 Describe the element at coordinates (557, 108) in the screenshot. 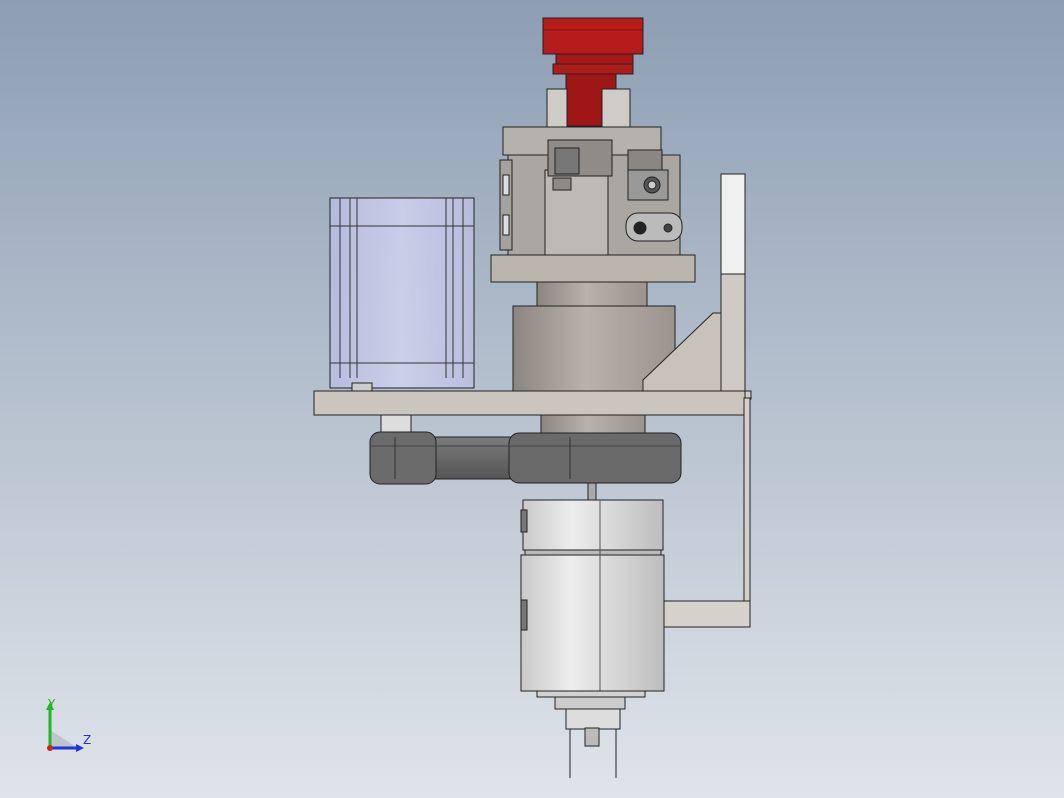

I see `cap-support-left` at that location.